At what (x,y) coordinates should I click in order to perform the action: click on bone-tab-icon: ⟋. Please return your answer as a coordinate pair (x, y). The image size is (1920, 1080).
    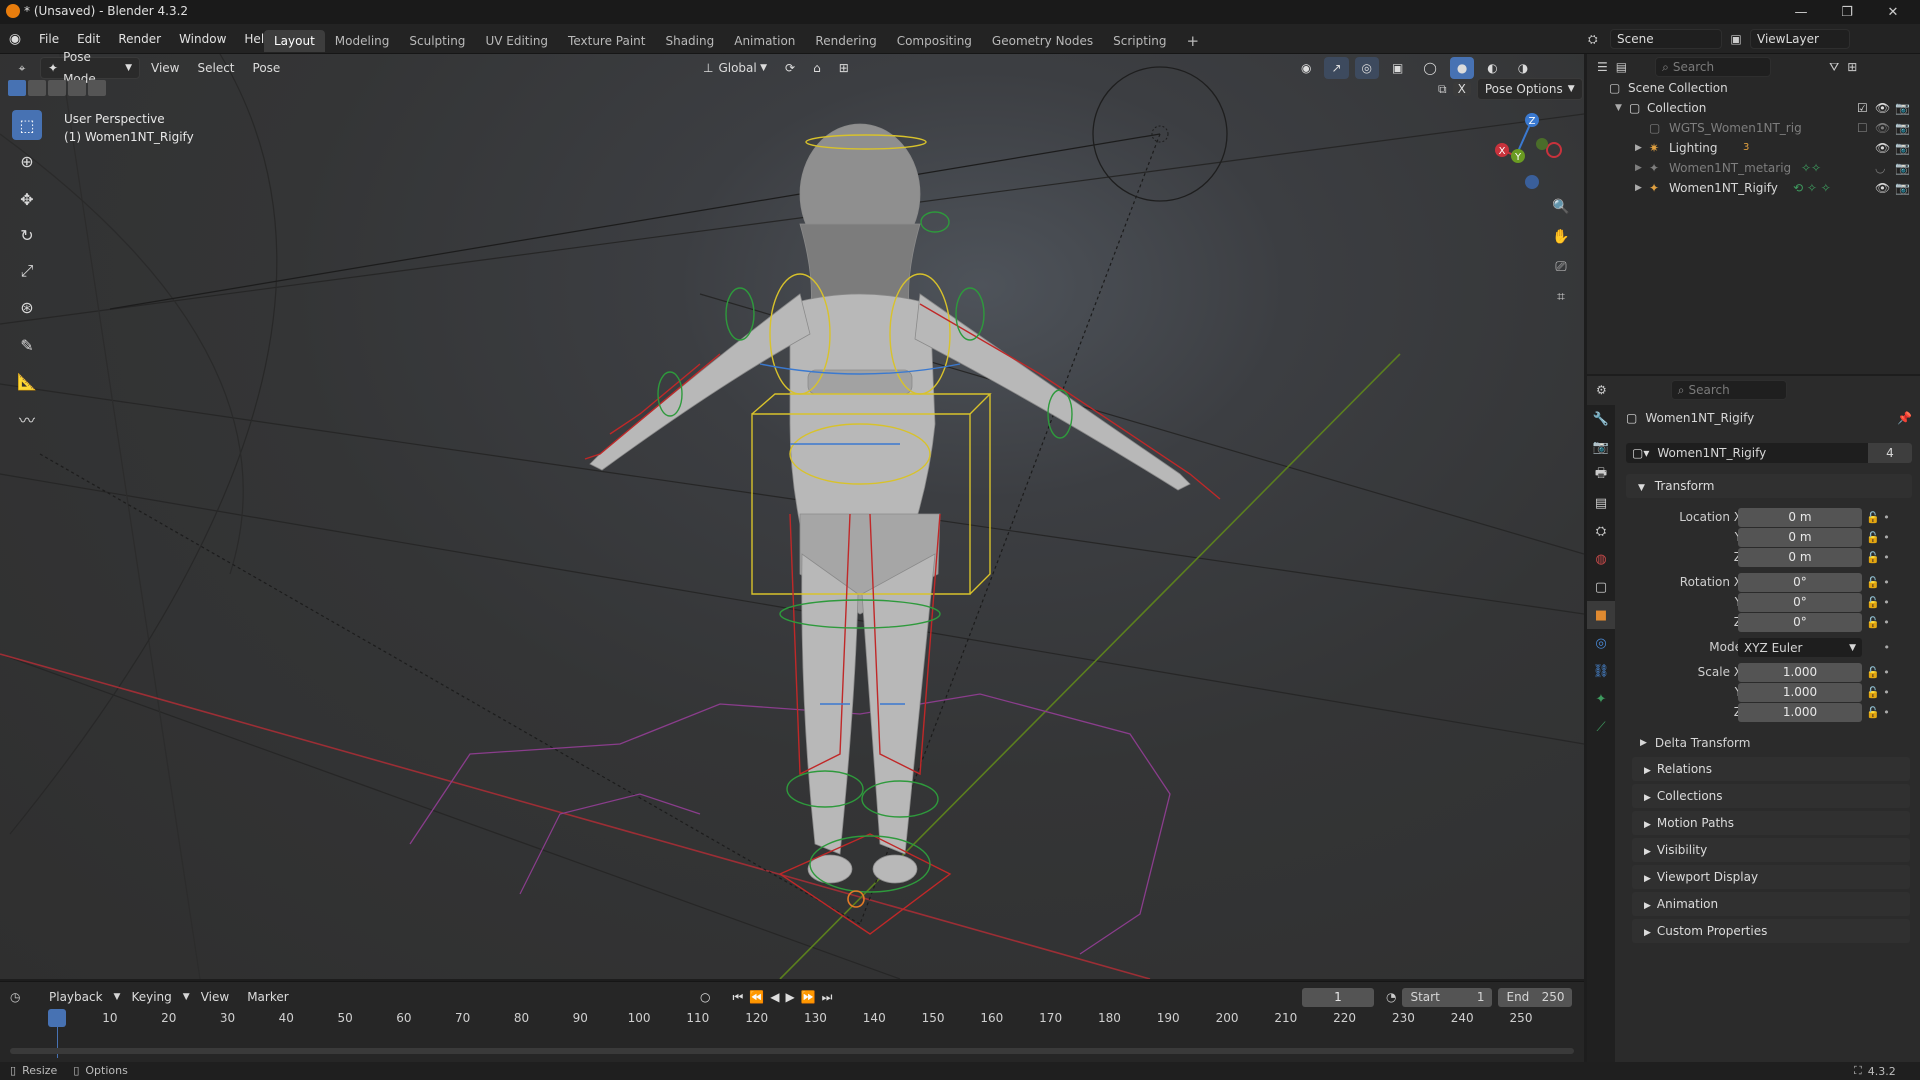
    Looking at the image, I should click on (1601, 727).